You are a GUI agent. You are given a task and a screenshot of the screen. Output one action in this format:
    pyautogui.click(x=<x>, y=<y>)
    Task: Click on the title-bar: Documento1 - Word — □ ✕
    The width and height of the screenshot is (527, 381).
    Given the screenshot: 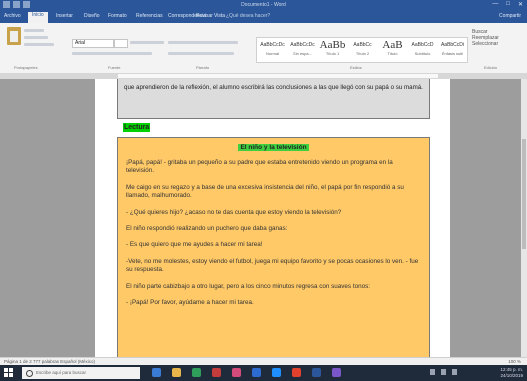 What is the action you would take?
    pyautogui.click(x=263, y=5)
    